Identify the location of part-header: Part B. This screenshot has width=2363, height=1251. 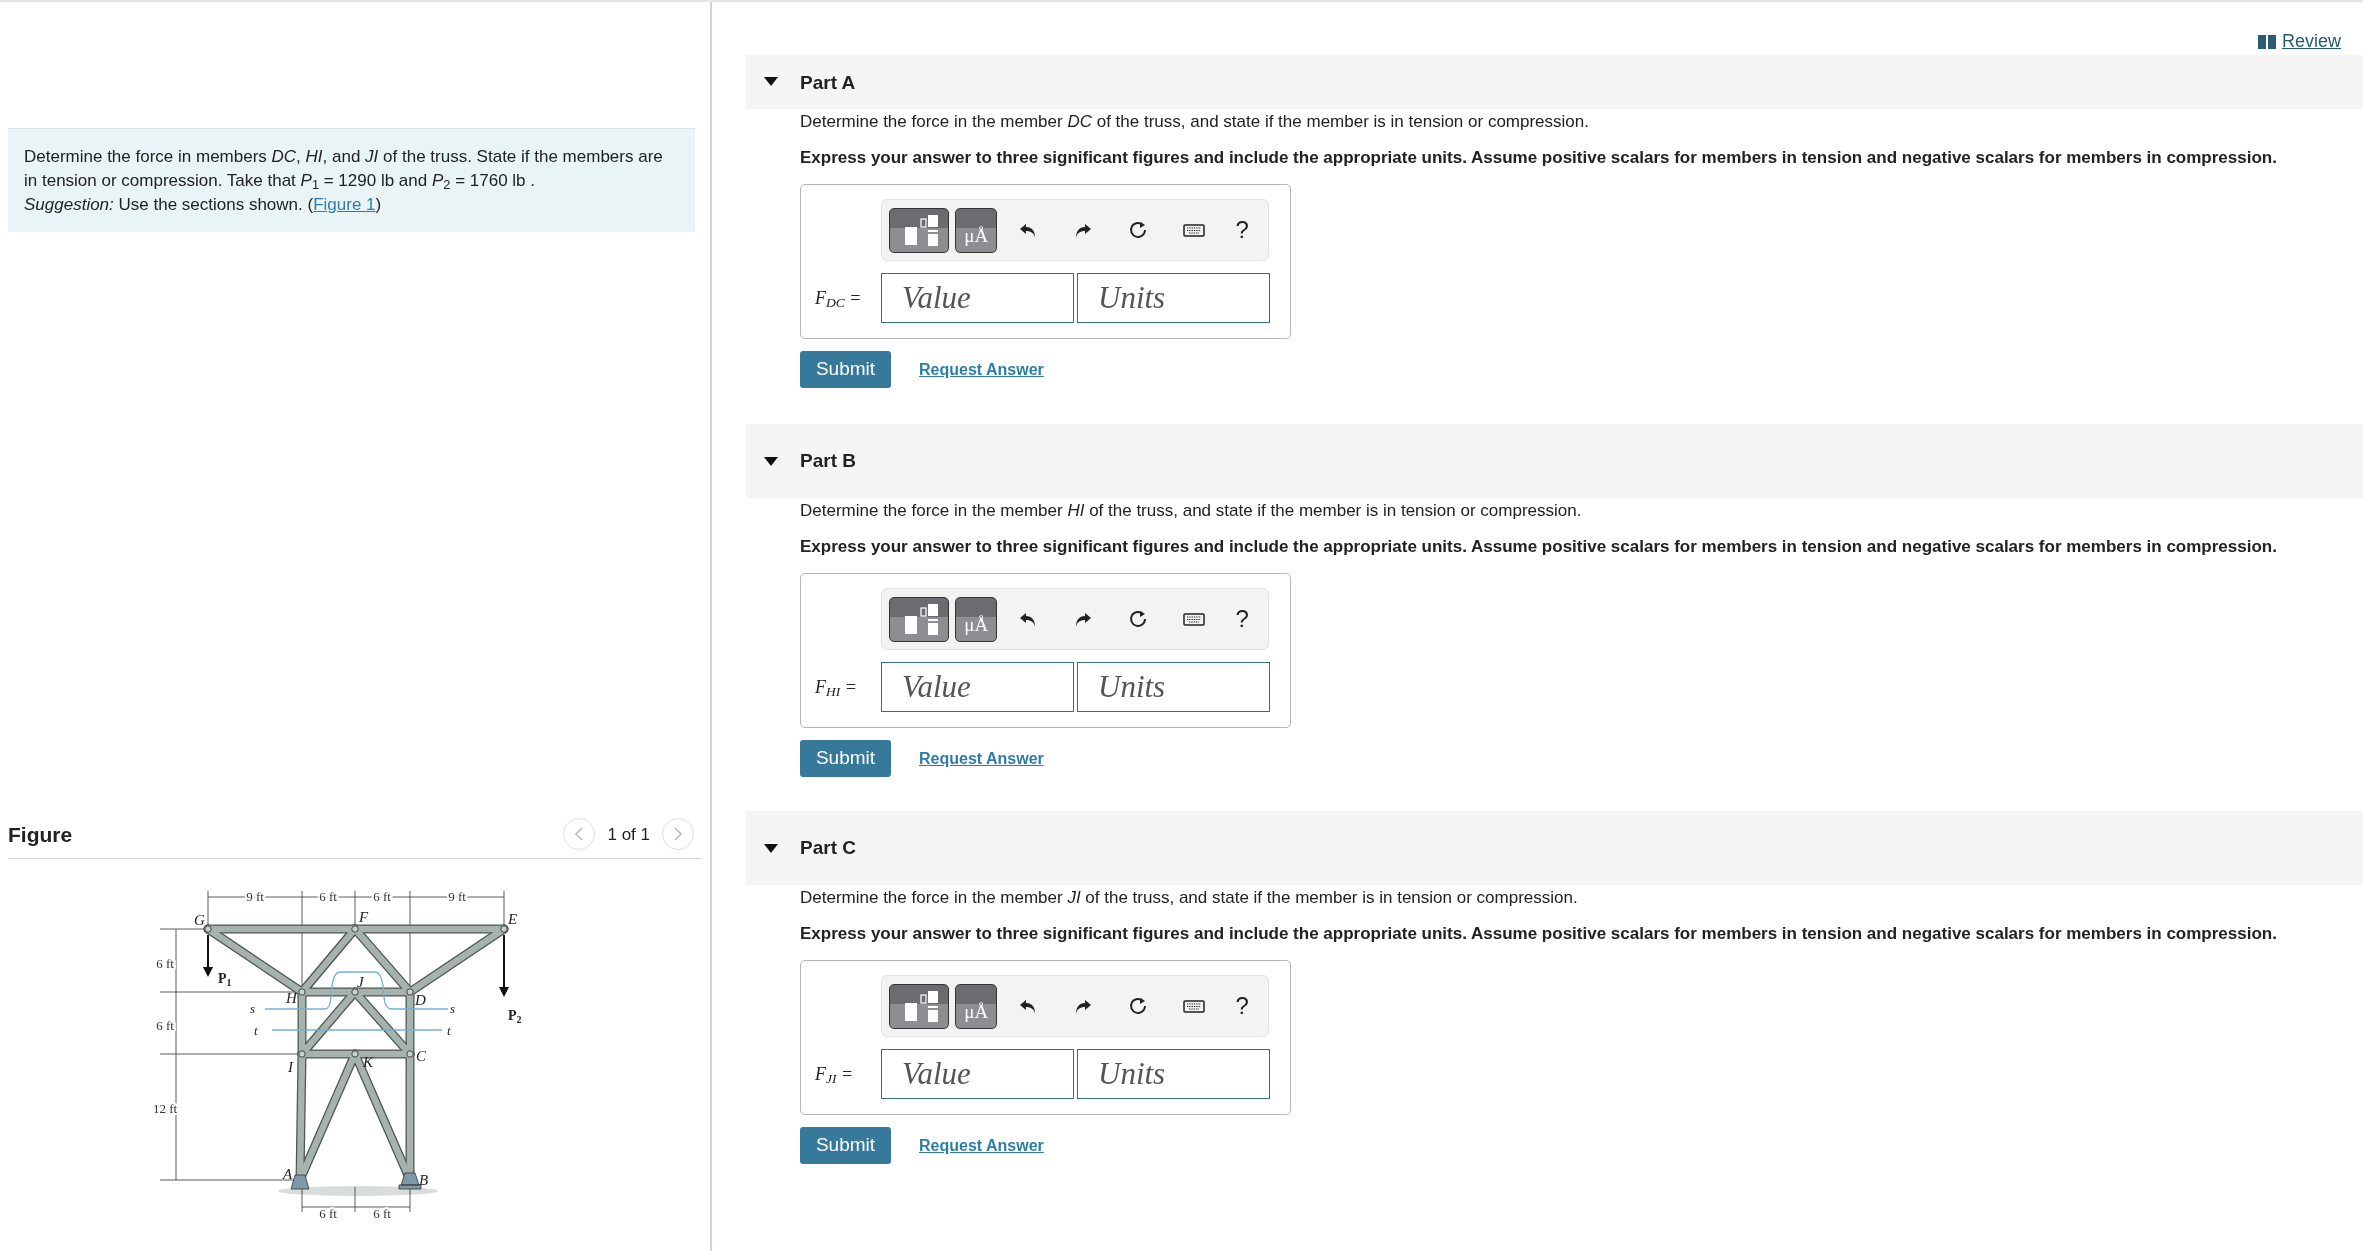
(1554, 461).